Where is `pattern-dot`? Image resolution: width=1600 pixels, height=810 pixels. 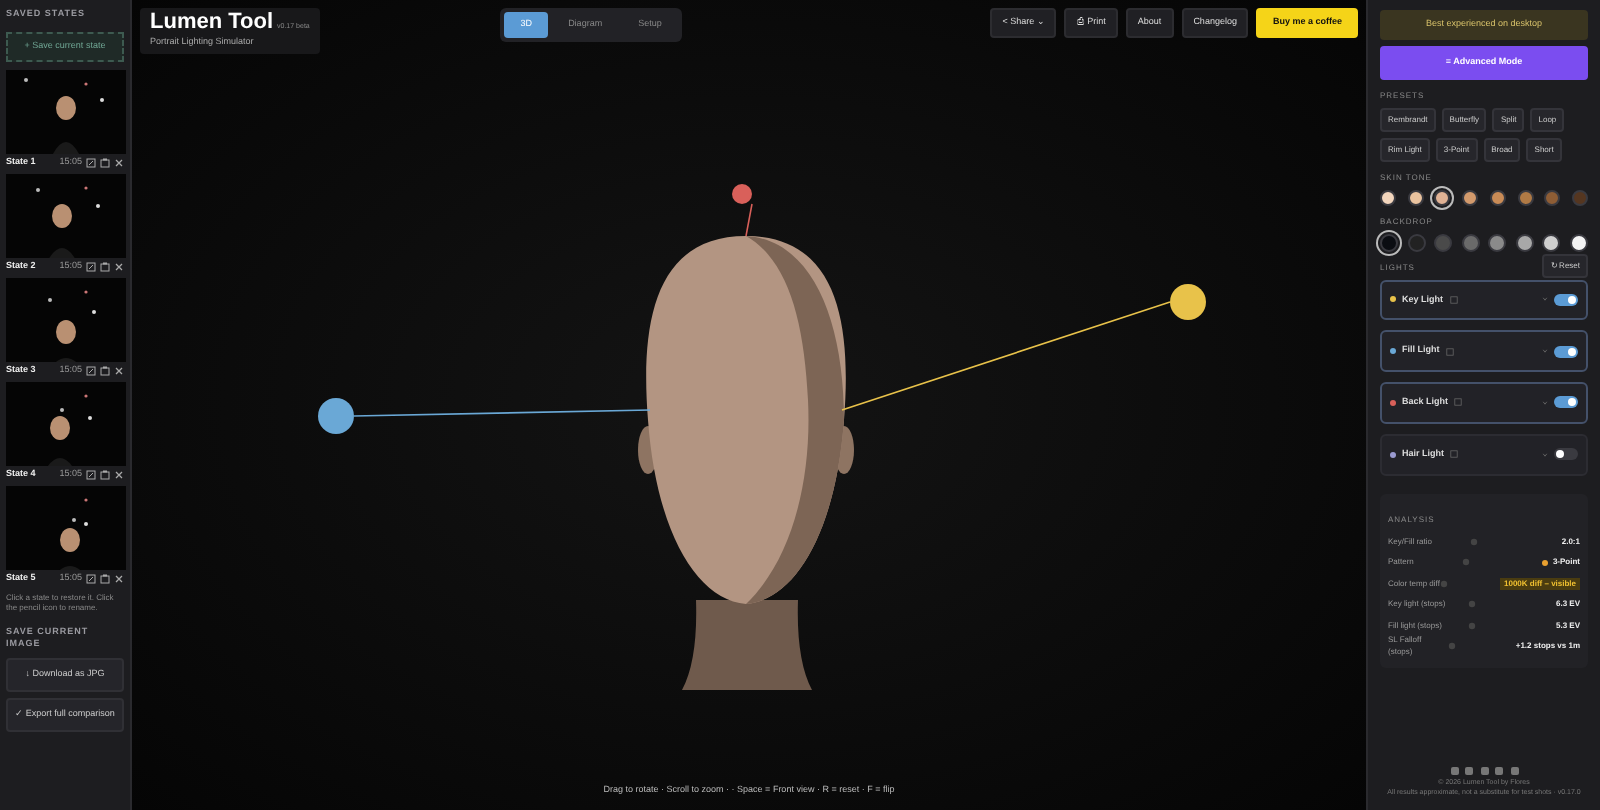 pattern-dot is located at coordinates (1545, 562).